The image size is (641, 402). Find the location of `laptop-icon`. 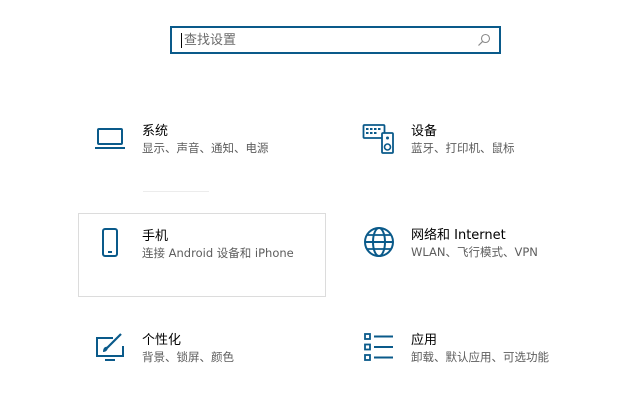

laptop-icon is located at coordinates (110, 138).